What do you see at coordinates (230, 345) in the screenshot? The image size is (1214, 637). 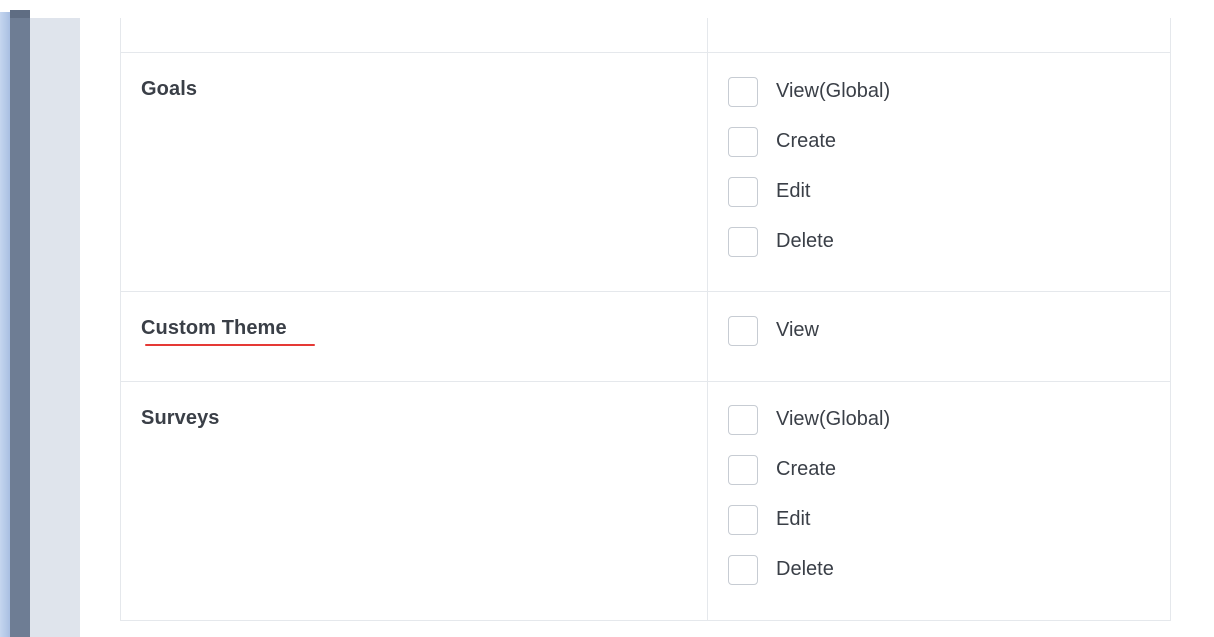 I see `spellcheck-underline` at bounding box center [230, 345].